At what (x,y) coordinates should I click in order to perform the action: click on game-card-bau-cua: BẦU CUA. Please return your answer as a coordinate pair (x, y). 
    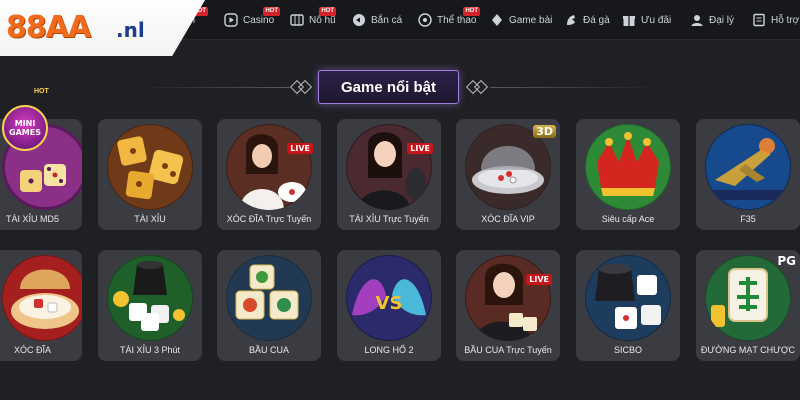
    Looking at the image, I should click on (269, 305).